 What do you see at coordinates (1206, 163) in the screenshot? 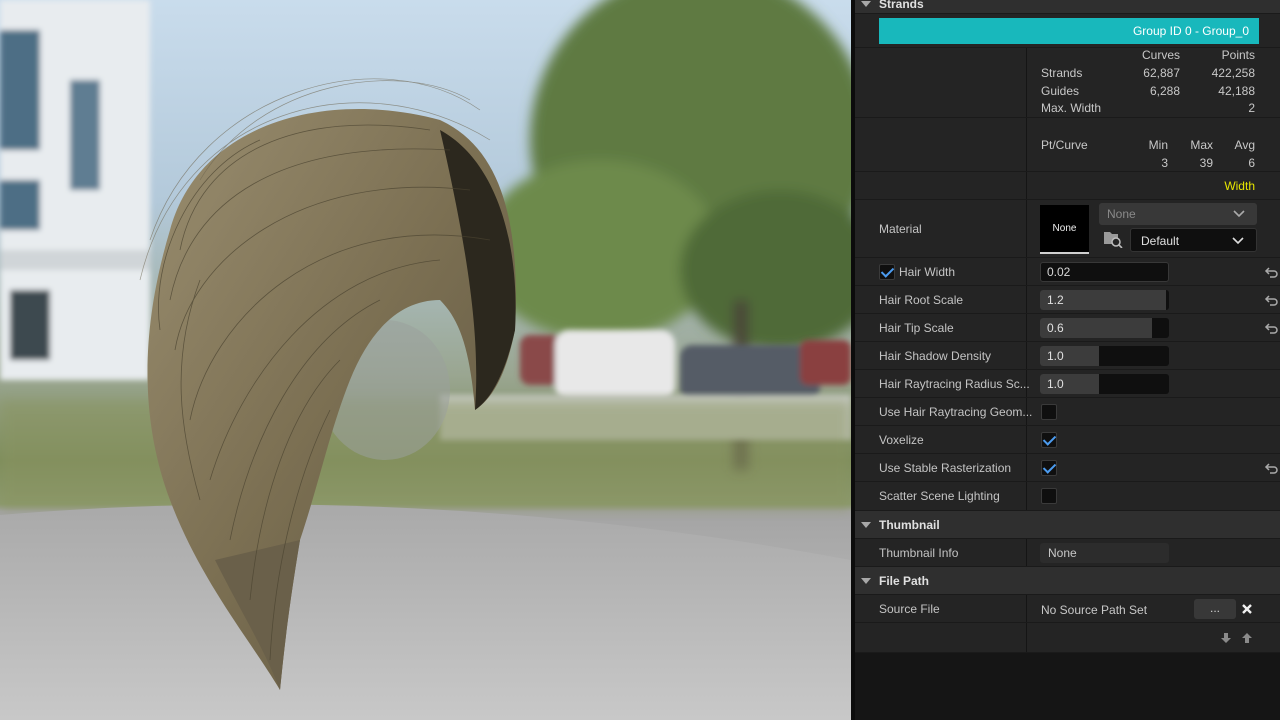
I see `pt-curve-max: 39` at bounding box center [1206, 163].